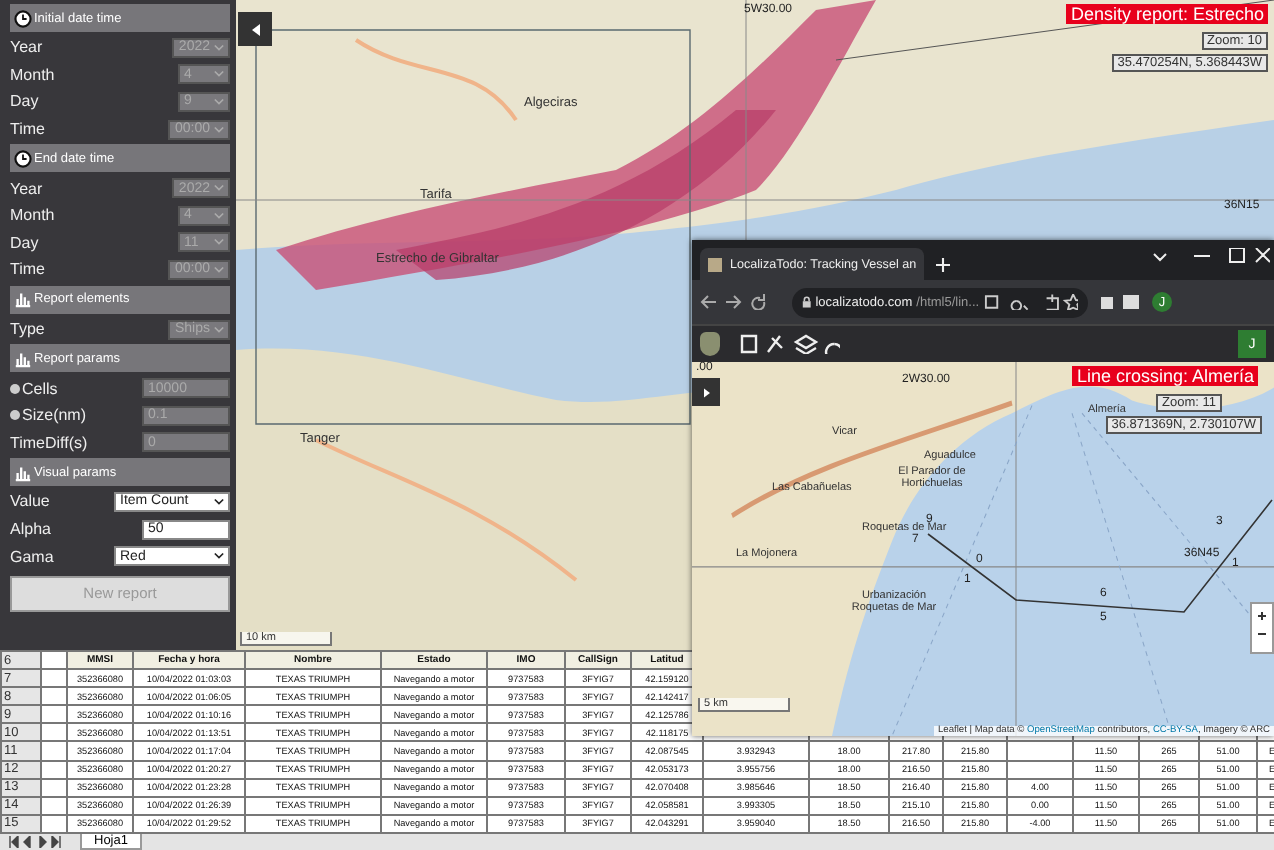 The width and height of the screenshot is (1274, 850). What do you see at coordinates (1165, 376) in the screenshot?
I see `report-badge: Line crossing: Almería` at bounding box center [1165, 376].